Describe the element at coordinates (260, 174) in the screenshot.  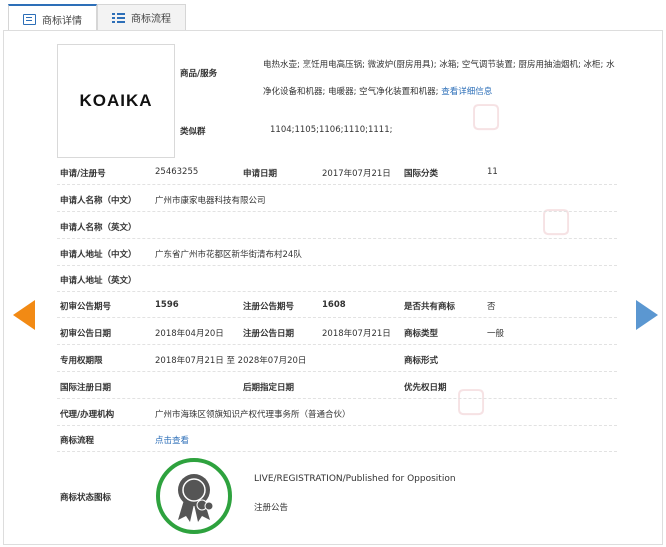
I see `apply-date-label: 申请日期` at that location.